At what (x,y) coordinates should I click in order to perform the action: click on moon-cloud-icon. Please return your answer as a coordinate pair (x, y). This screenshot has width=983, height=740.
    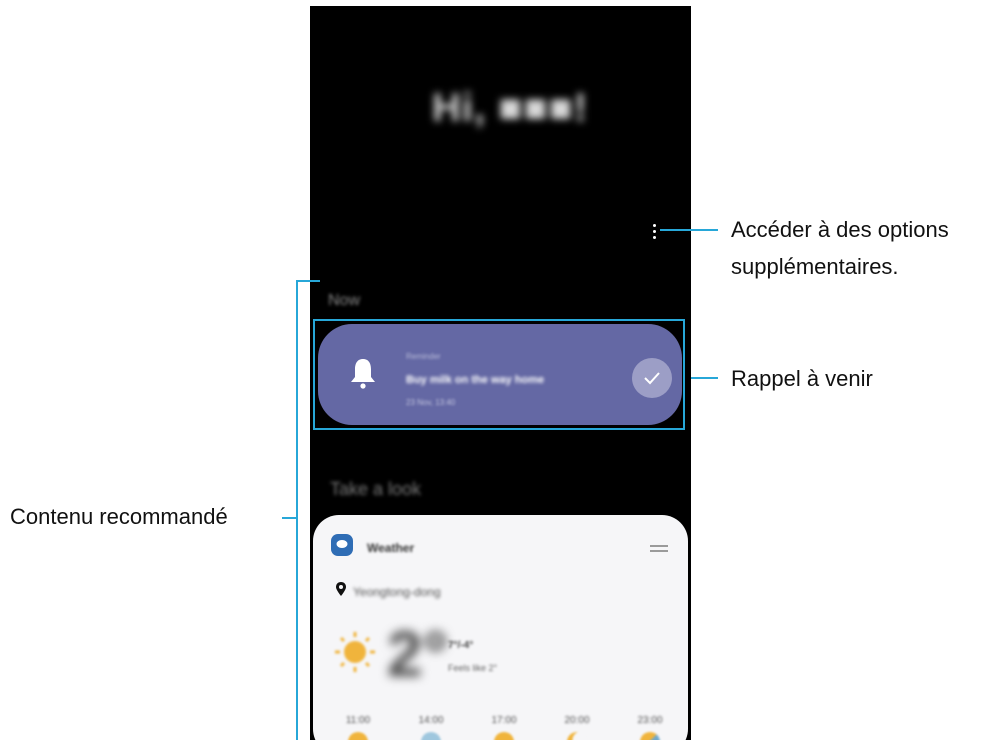
    Looking at the image, I should click on (650, 736).